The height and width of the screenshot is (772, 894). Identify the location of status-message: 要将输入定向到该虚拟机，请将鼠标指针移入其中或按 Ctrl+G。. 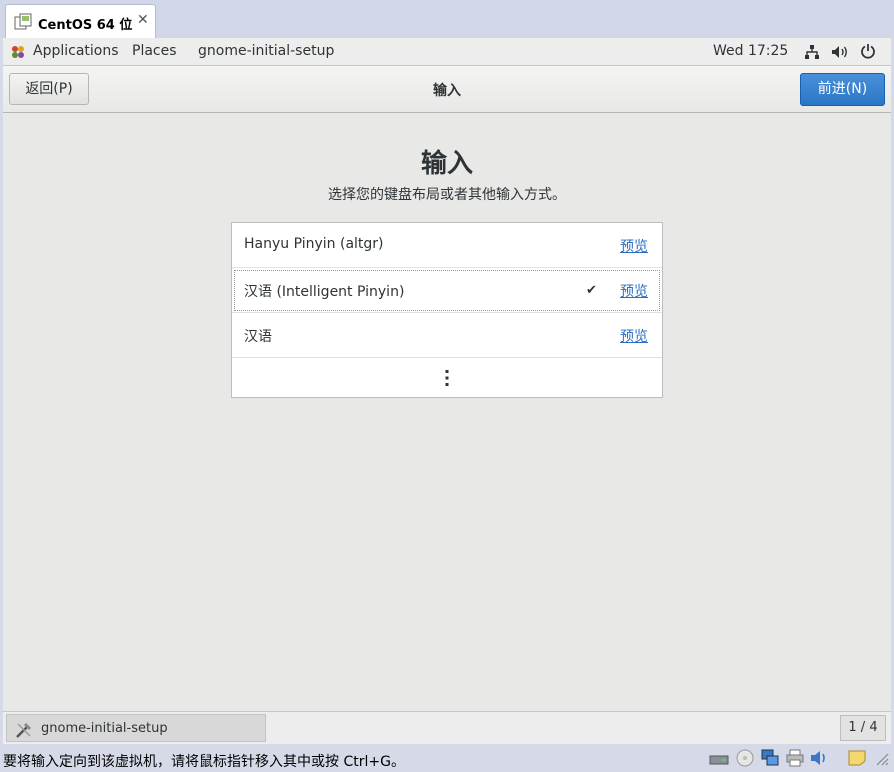
(204, 762).